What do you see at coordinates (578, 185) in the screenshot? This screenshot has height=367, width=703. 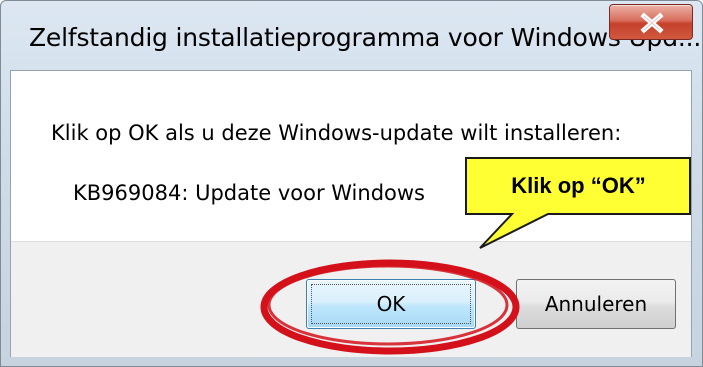 I see `callout-text: Klik op “OK”` at bounding box center [578, 185].